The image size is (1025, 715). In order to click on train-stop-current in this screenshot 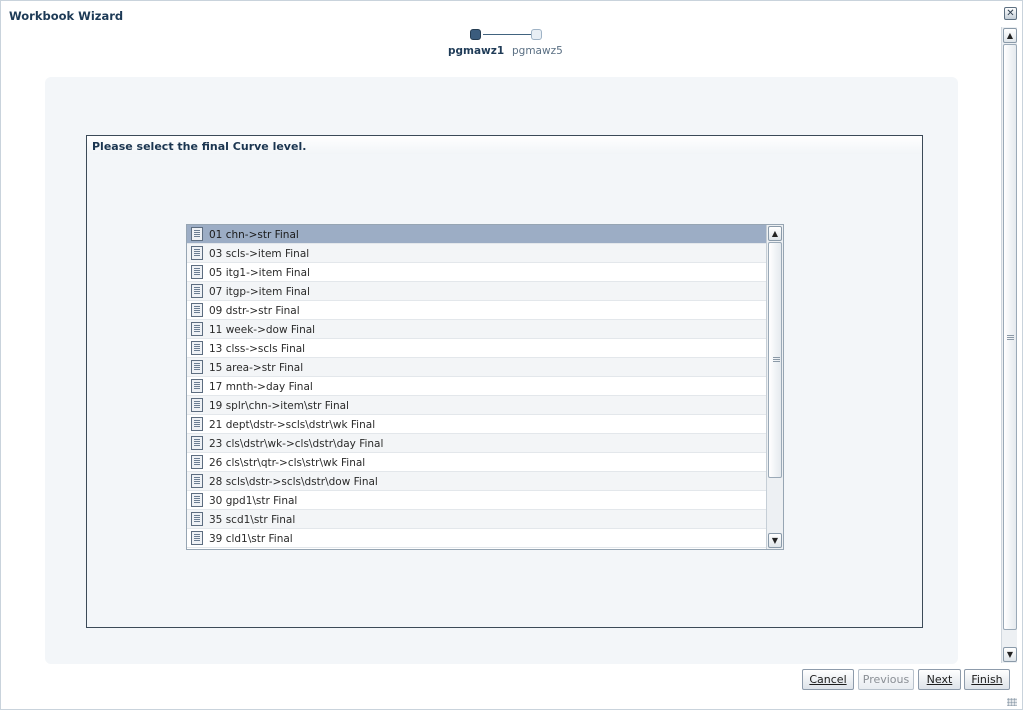, I will do `click(475, 34)`.